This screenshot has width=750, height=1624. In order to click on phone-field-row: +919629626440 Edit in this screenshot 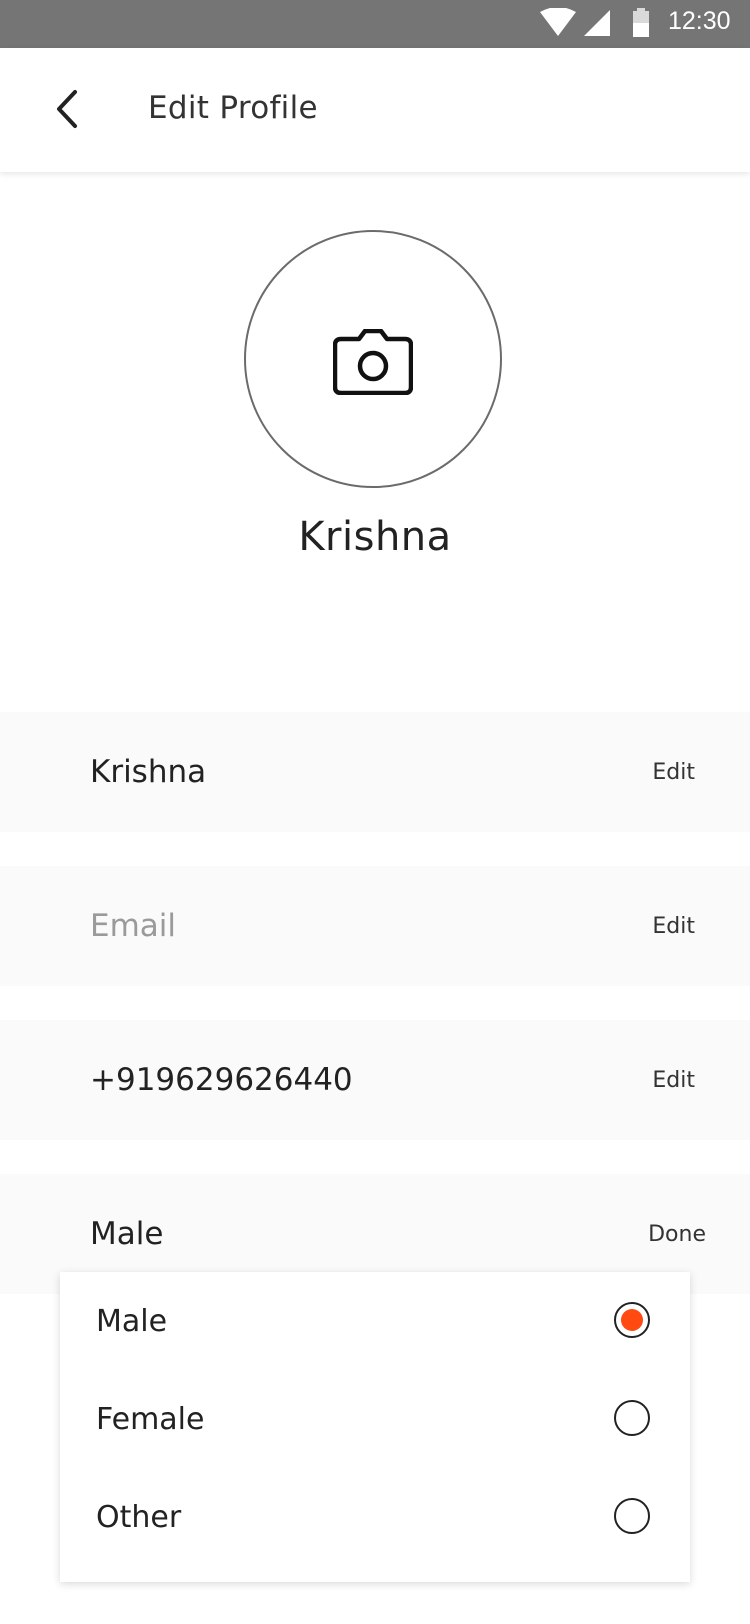, I will do `click(375, 1080)`.